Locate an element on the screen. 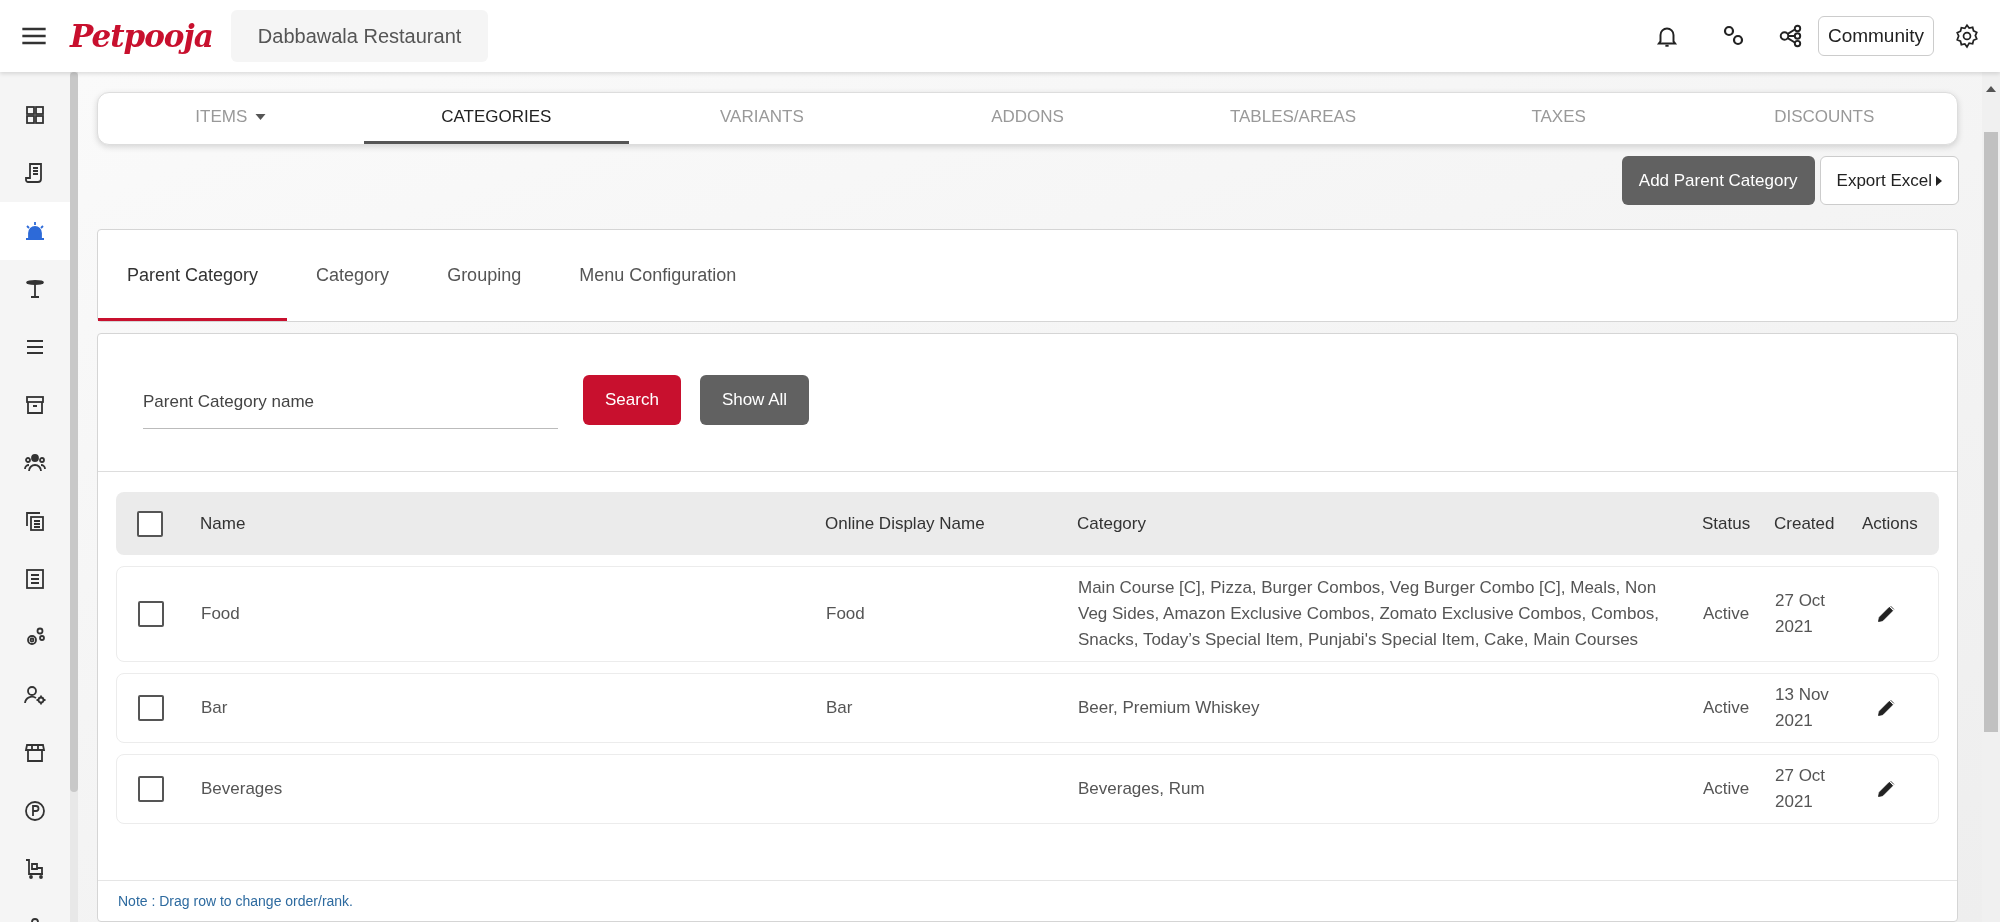 This screenshot has height=922, width=2000. note-text: Note : Drag row to change order/rank. is located at coordinates (235, 901).